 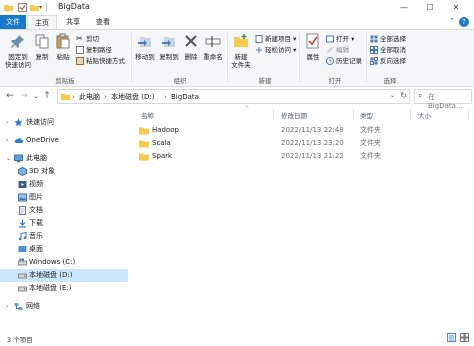 I want to click on search-icon: ⌕, so click(x=420, y=95).